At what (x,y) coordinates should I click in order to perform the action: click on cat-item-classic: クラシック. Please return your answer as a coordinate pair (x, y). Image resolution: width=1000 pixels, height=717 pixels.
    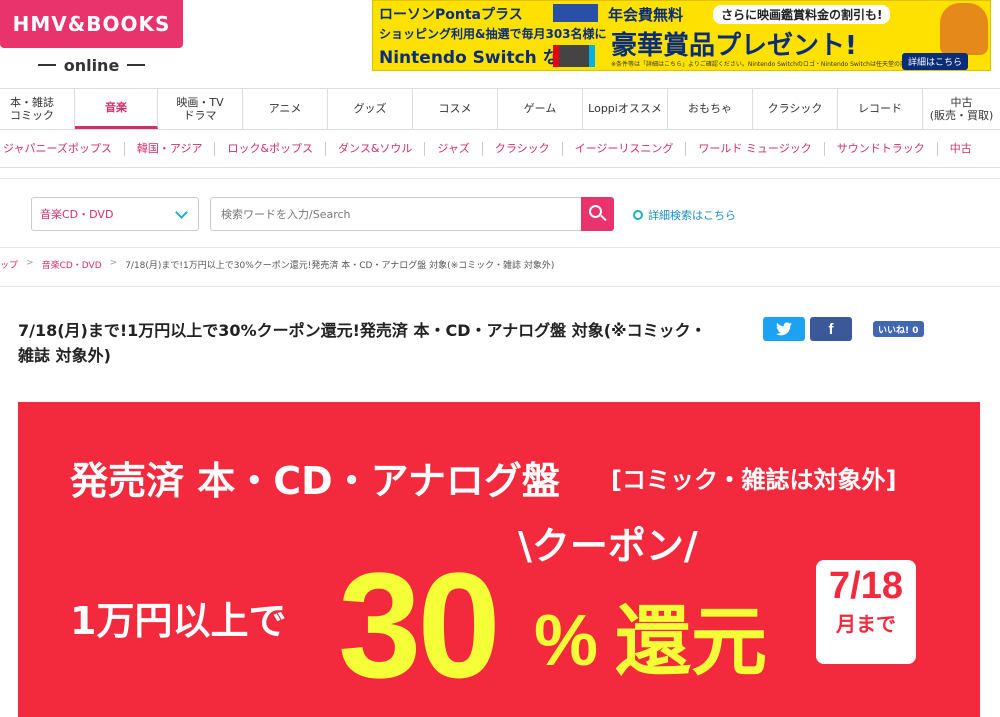
    Looking at the image, I should click on (795, 109).